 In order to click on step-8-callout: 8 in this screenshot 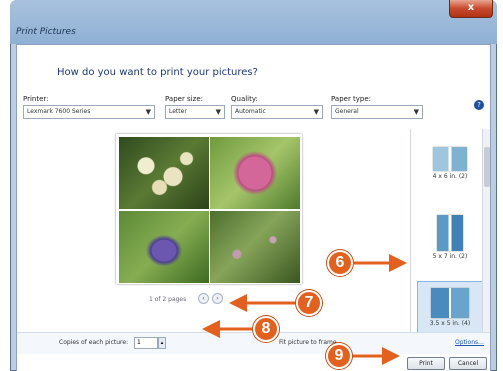, I will do `click(266, 329)`.